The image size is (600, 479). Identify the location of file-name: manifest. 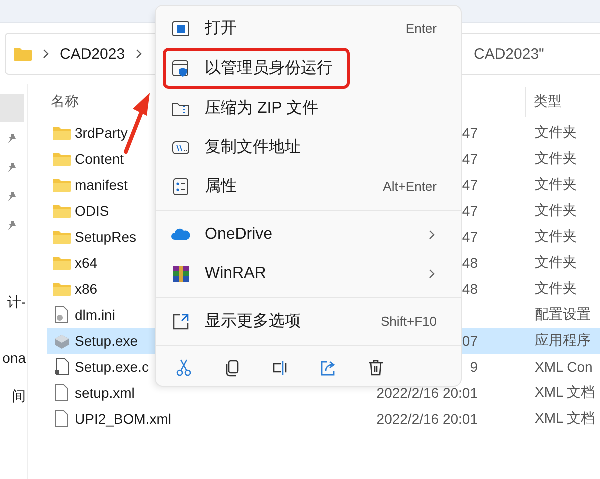
(101, 185).